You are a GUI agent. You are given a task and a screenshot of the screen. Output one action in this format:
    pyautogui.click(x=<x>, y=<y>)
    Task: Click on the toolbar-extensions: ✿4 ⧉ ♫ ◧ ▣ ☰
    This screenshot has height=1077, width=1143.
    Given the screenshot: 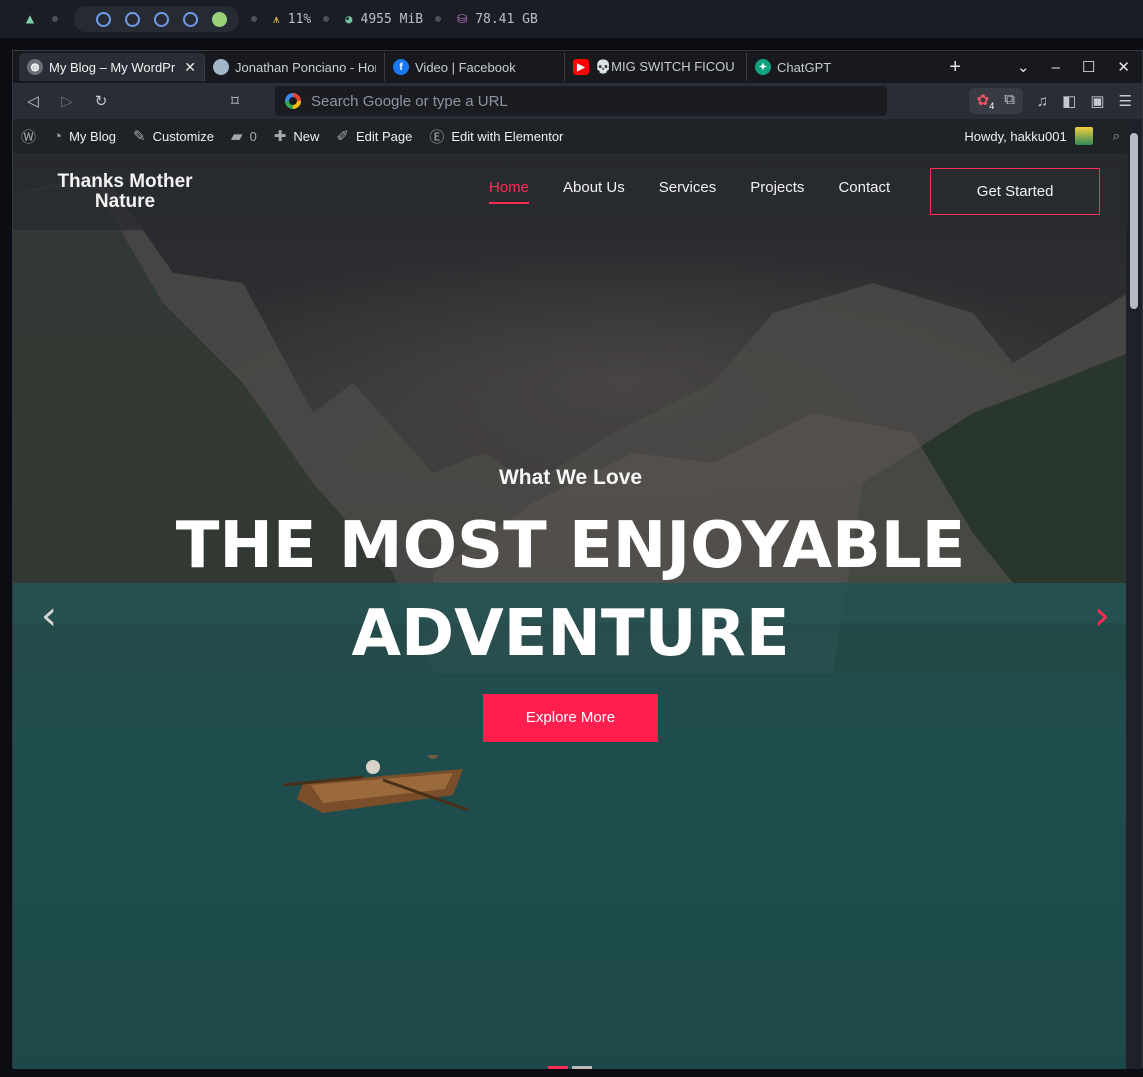 What is the action you would take?
    pyautogui.click(x=1050, y=101)
    